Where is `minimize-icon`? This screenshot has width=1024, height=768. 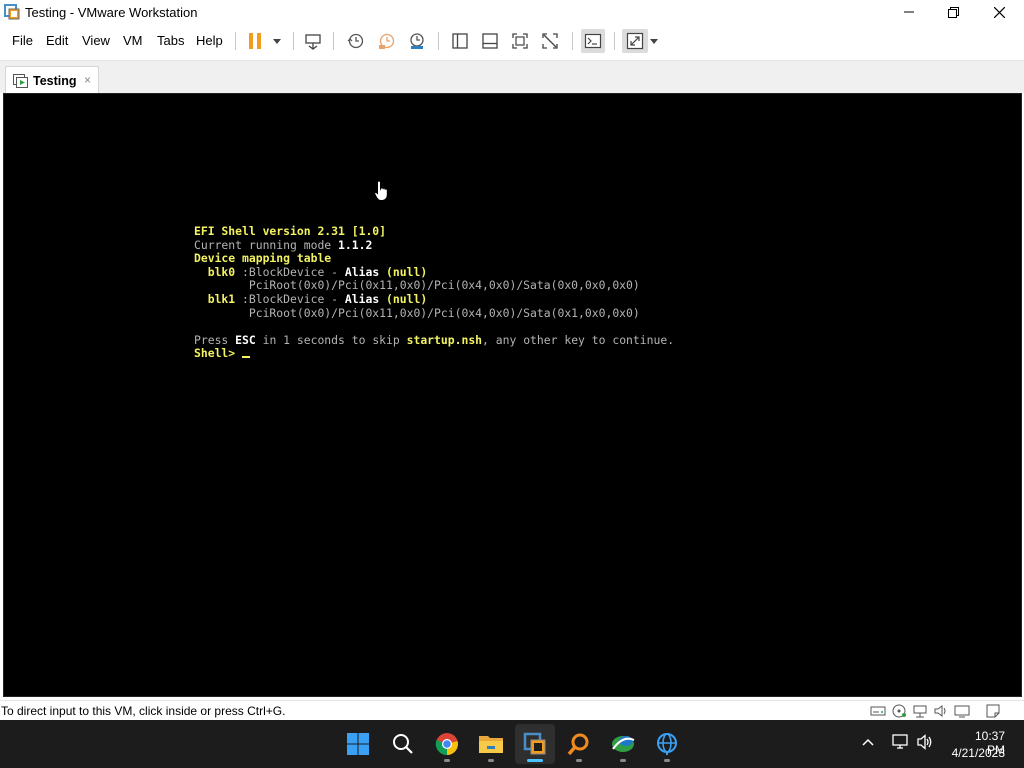 minimize-icon is located at coordinates (909, 12).